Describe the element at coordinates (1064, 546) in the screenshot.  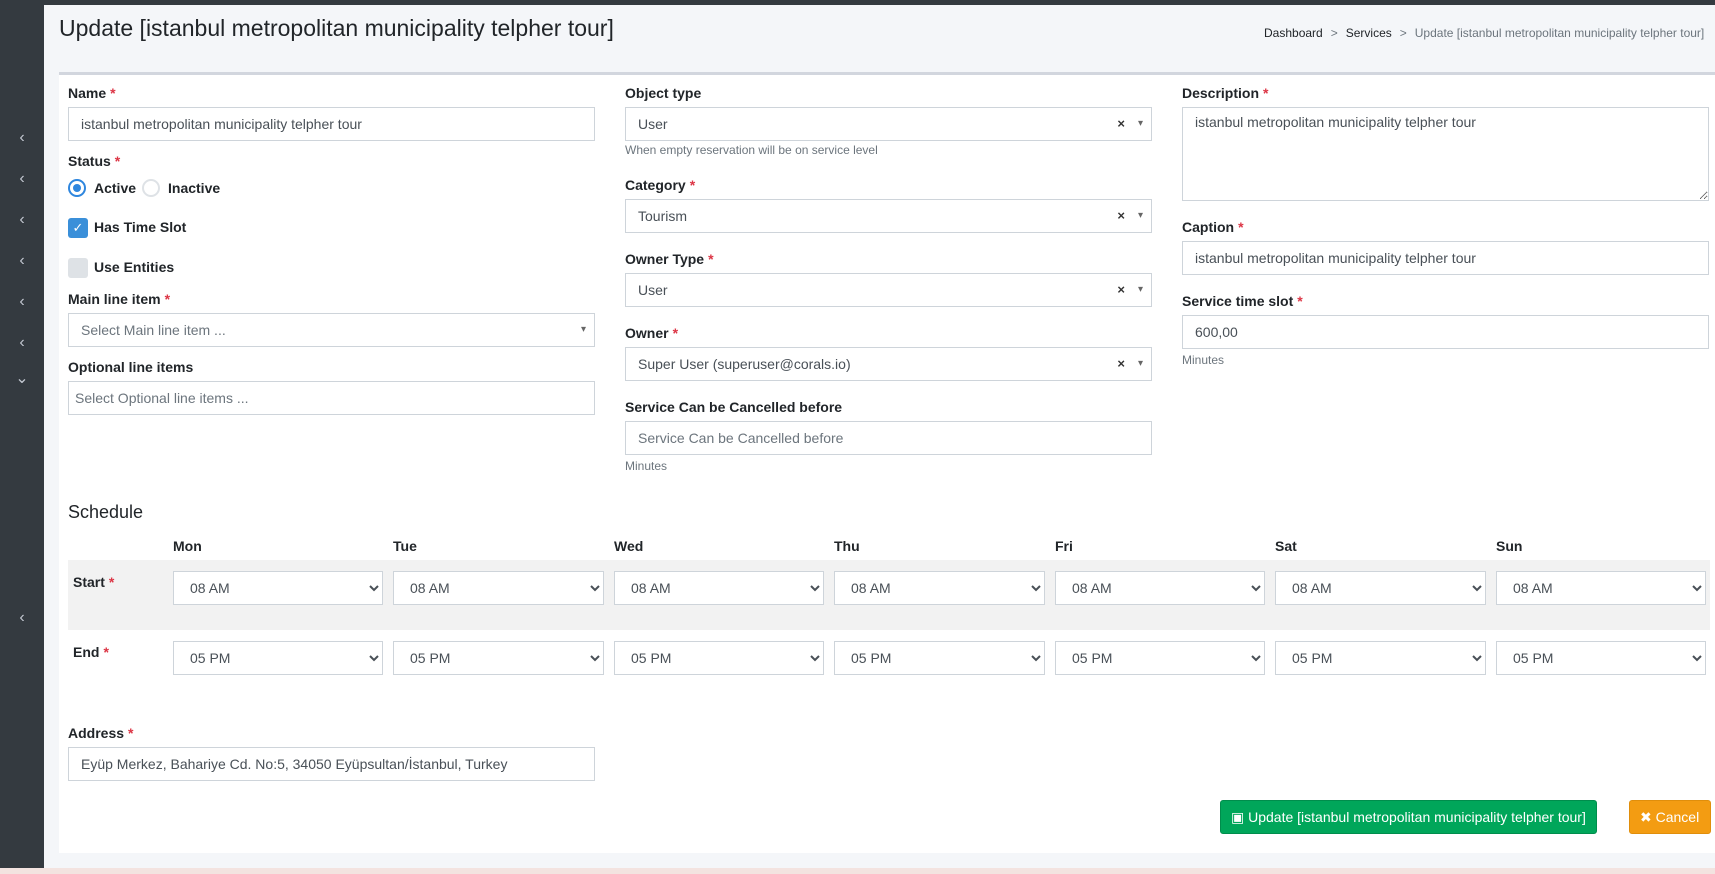
I see `schedule-day-header: Fri` at that location.